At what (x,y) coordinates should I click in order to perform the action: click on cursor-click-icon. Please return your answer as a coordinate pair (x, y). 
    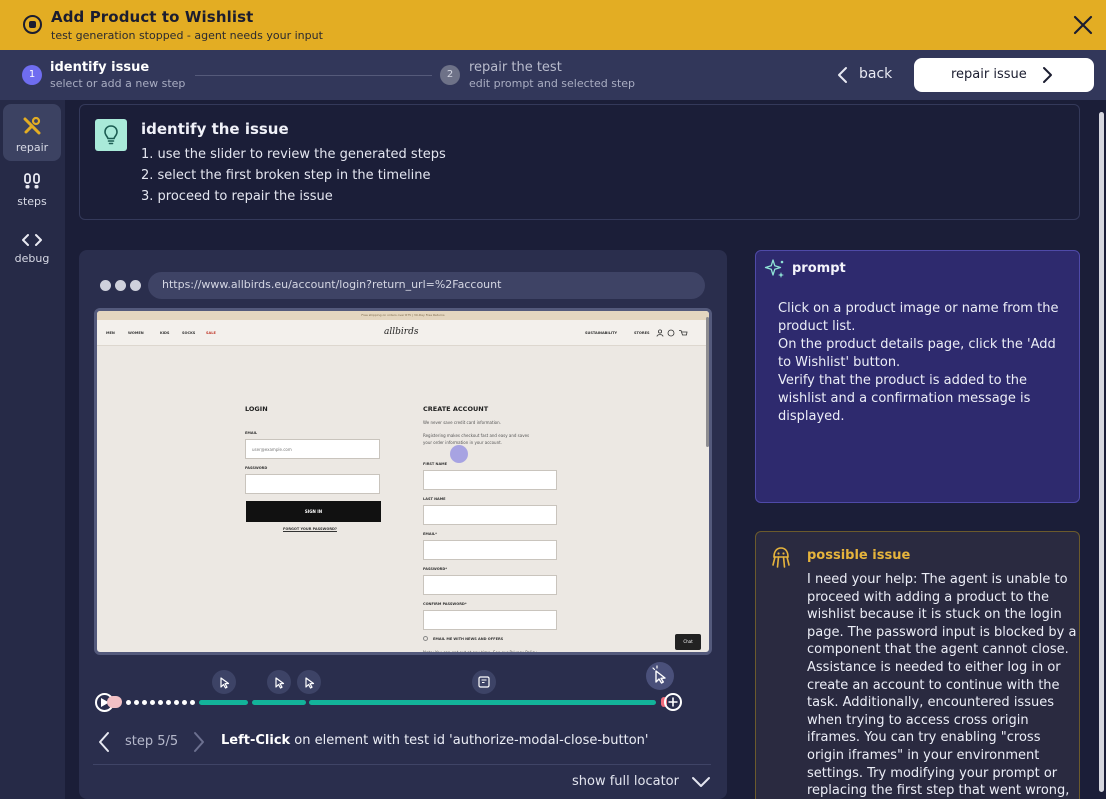
    Looking at the image, I should click on (310, 683).